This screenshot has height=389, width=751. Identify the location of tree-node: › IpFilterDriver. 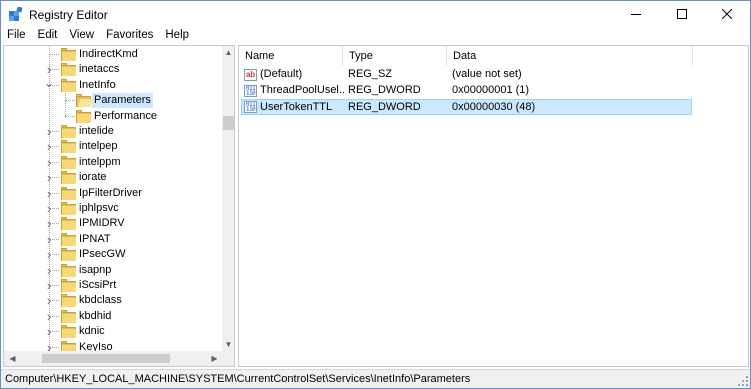
(112, 193).